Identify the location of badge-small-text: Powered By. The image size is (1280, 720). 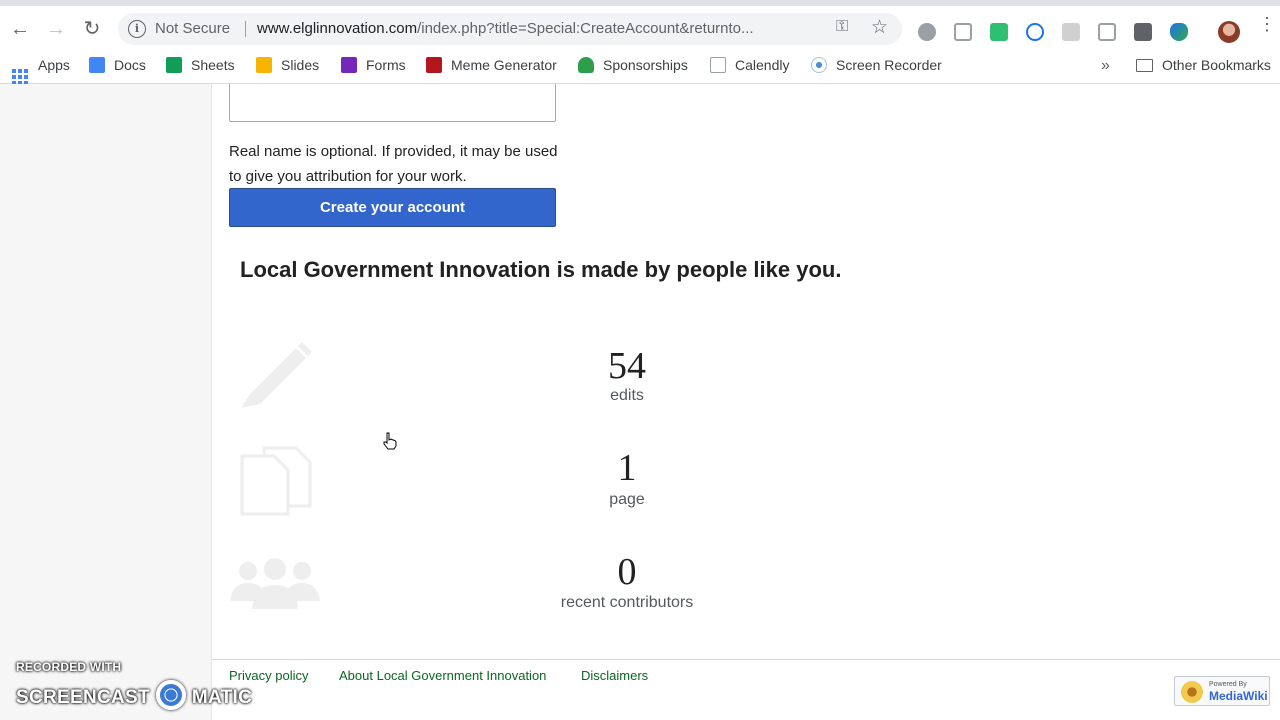
(1228, 684).